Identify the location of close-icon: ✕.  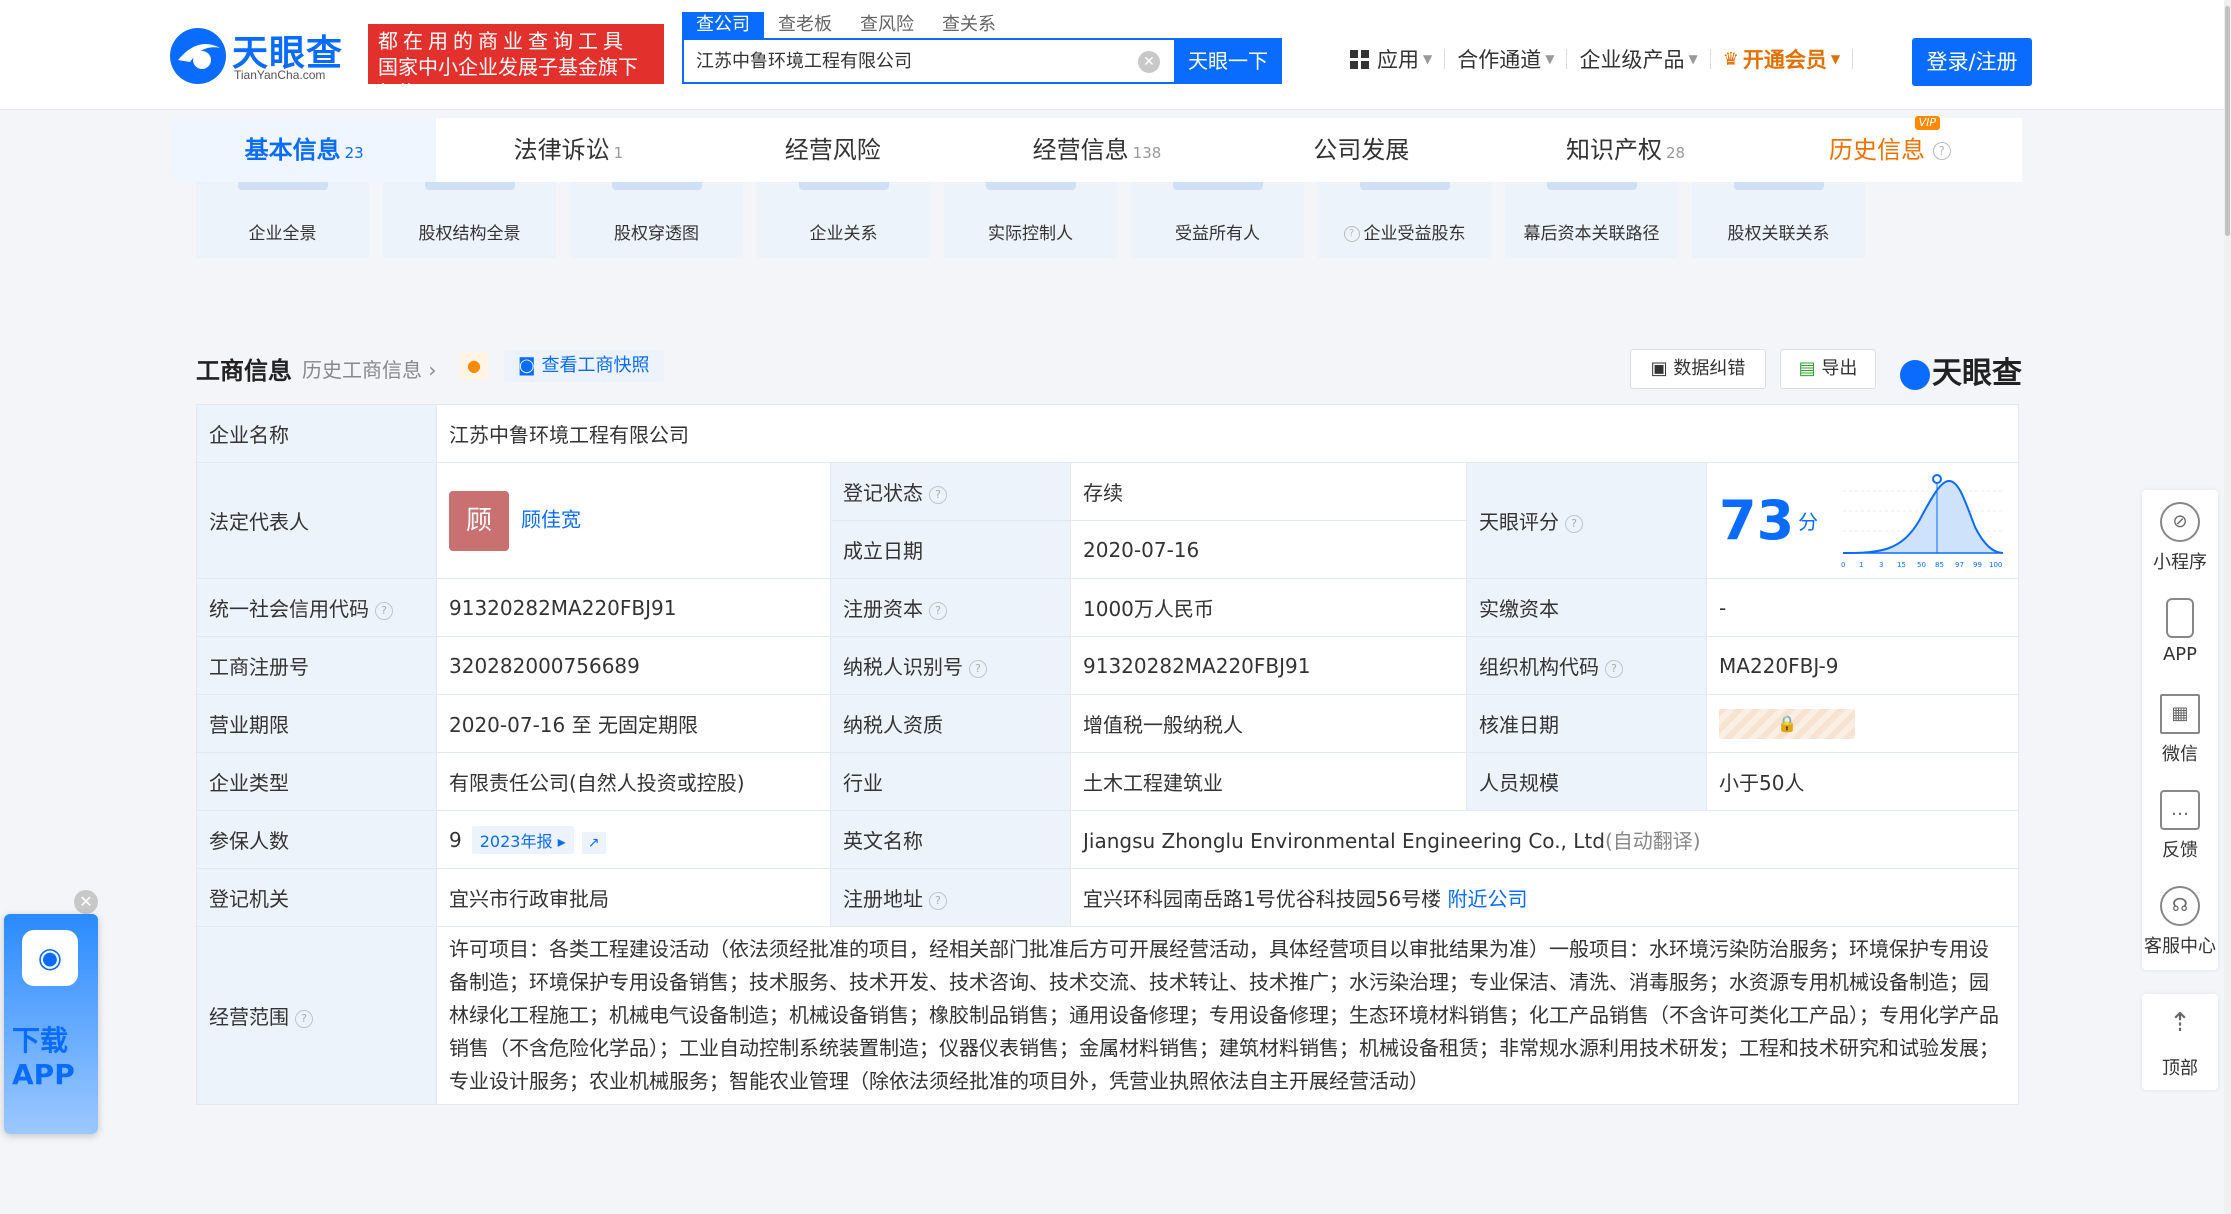
(86, 902).